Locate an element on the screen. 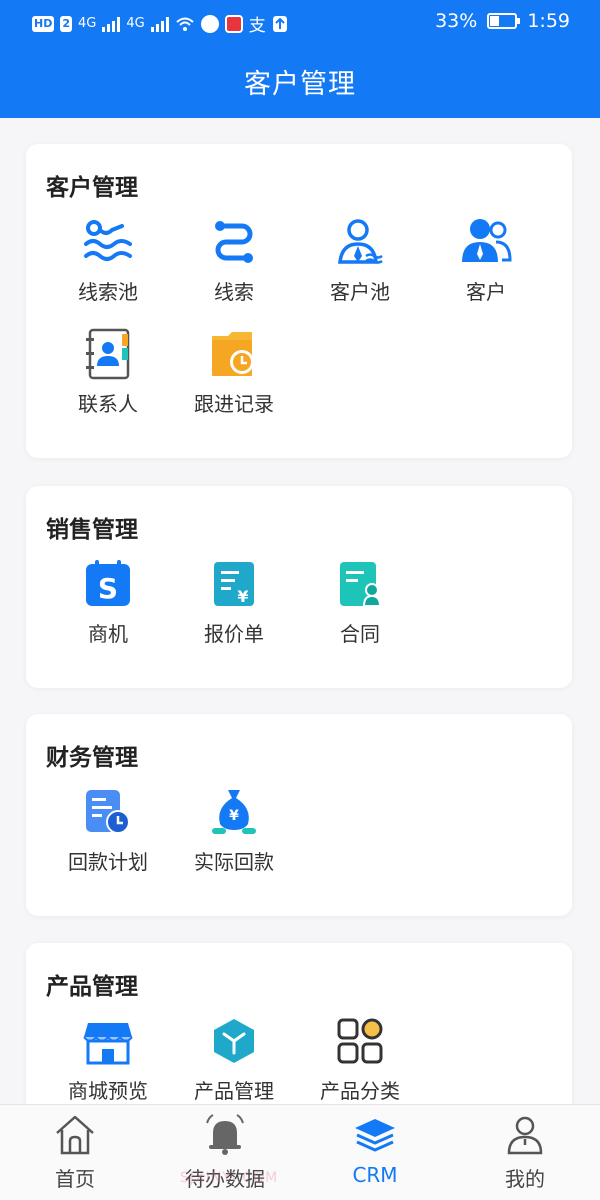 The image size is (600, 1200). grid-item-product-management: 产品管理 is located at coordinates (234, 1060).